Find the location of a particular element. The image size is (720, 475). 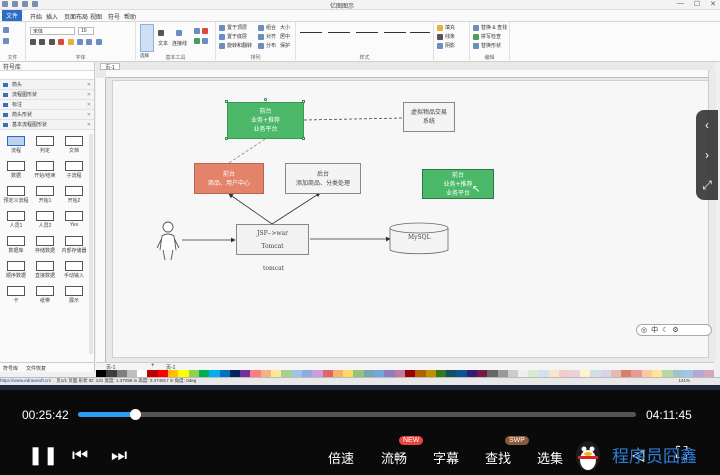

speed-button: 倍速 is located at coordinates (341, 457).